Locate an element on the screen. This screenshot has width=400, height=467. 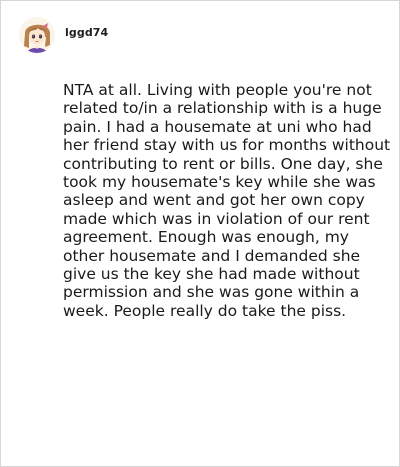
username: lggd74 is located at coordinates (86, 32).